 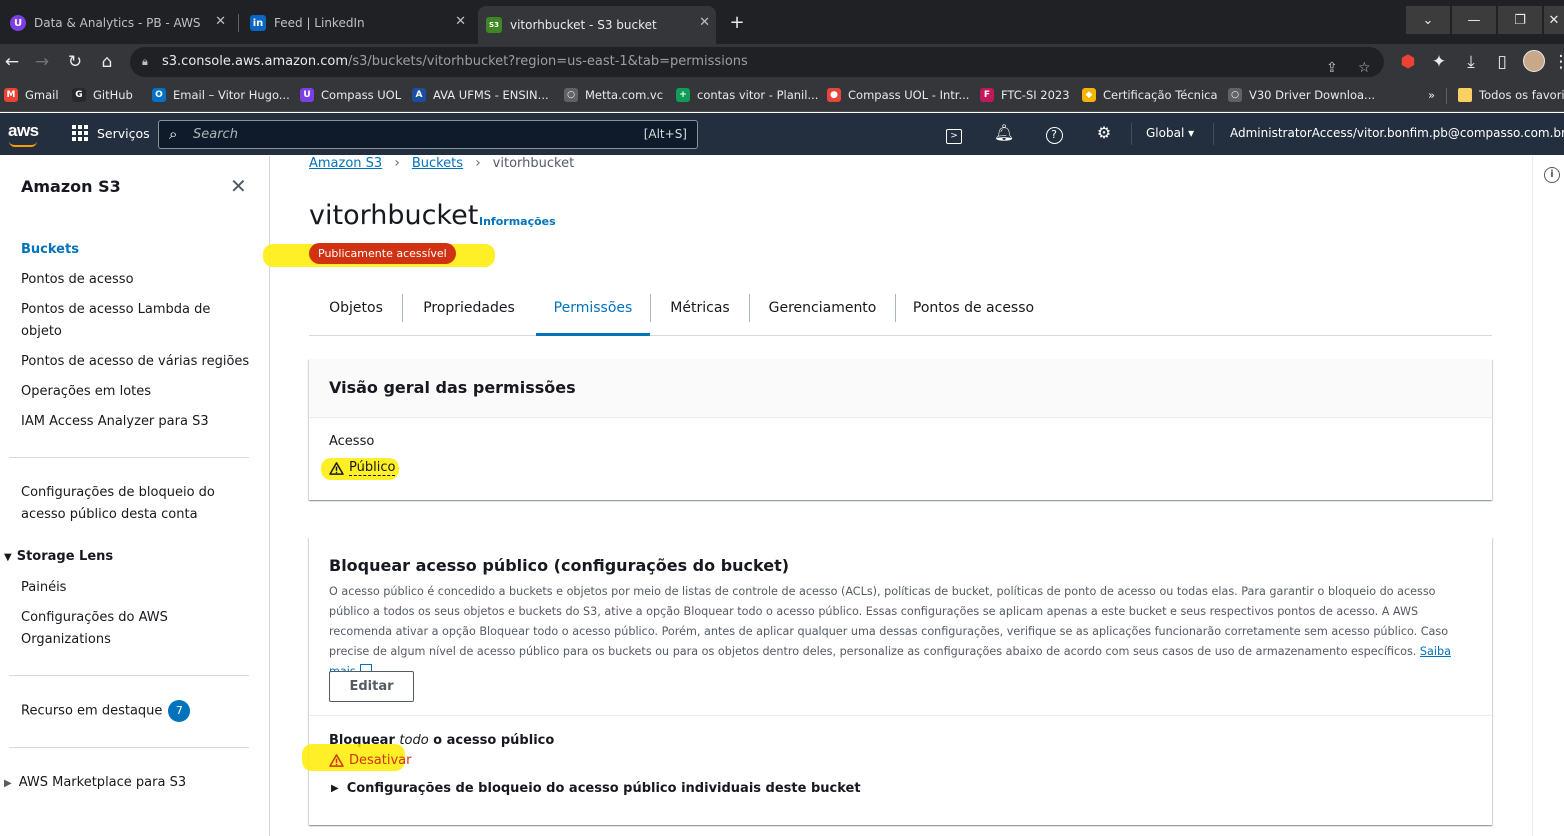 What do you see at coordinates (31, 95) in the screenshot?
I see `bookmark-item: M Gmail` at bounding box center [31, 95].